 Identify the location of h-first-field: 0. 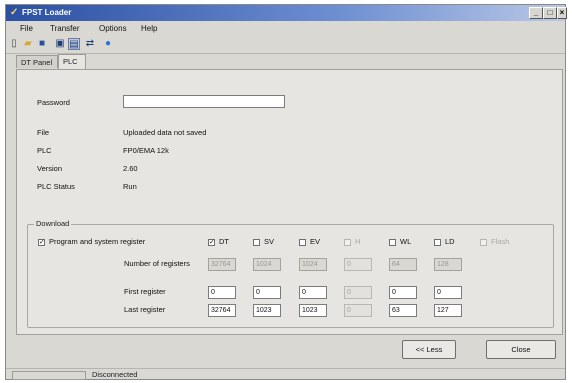
(358, 292).